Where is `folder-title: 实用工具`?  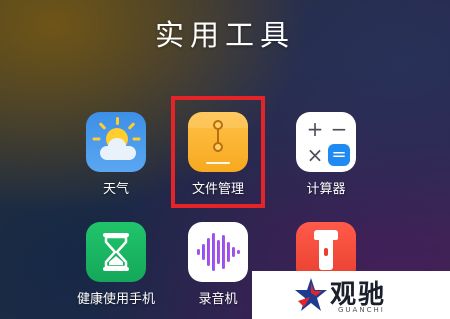
folder-title: 实用工具 is located at coordinates (224, 35).